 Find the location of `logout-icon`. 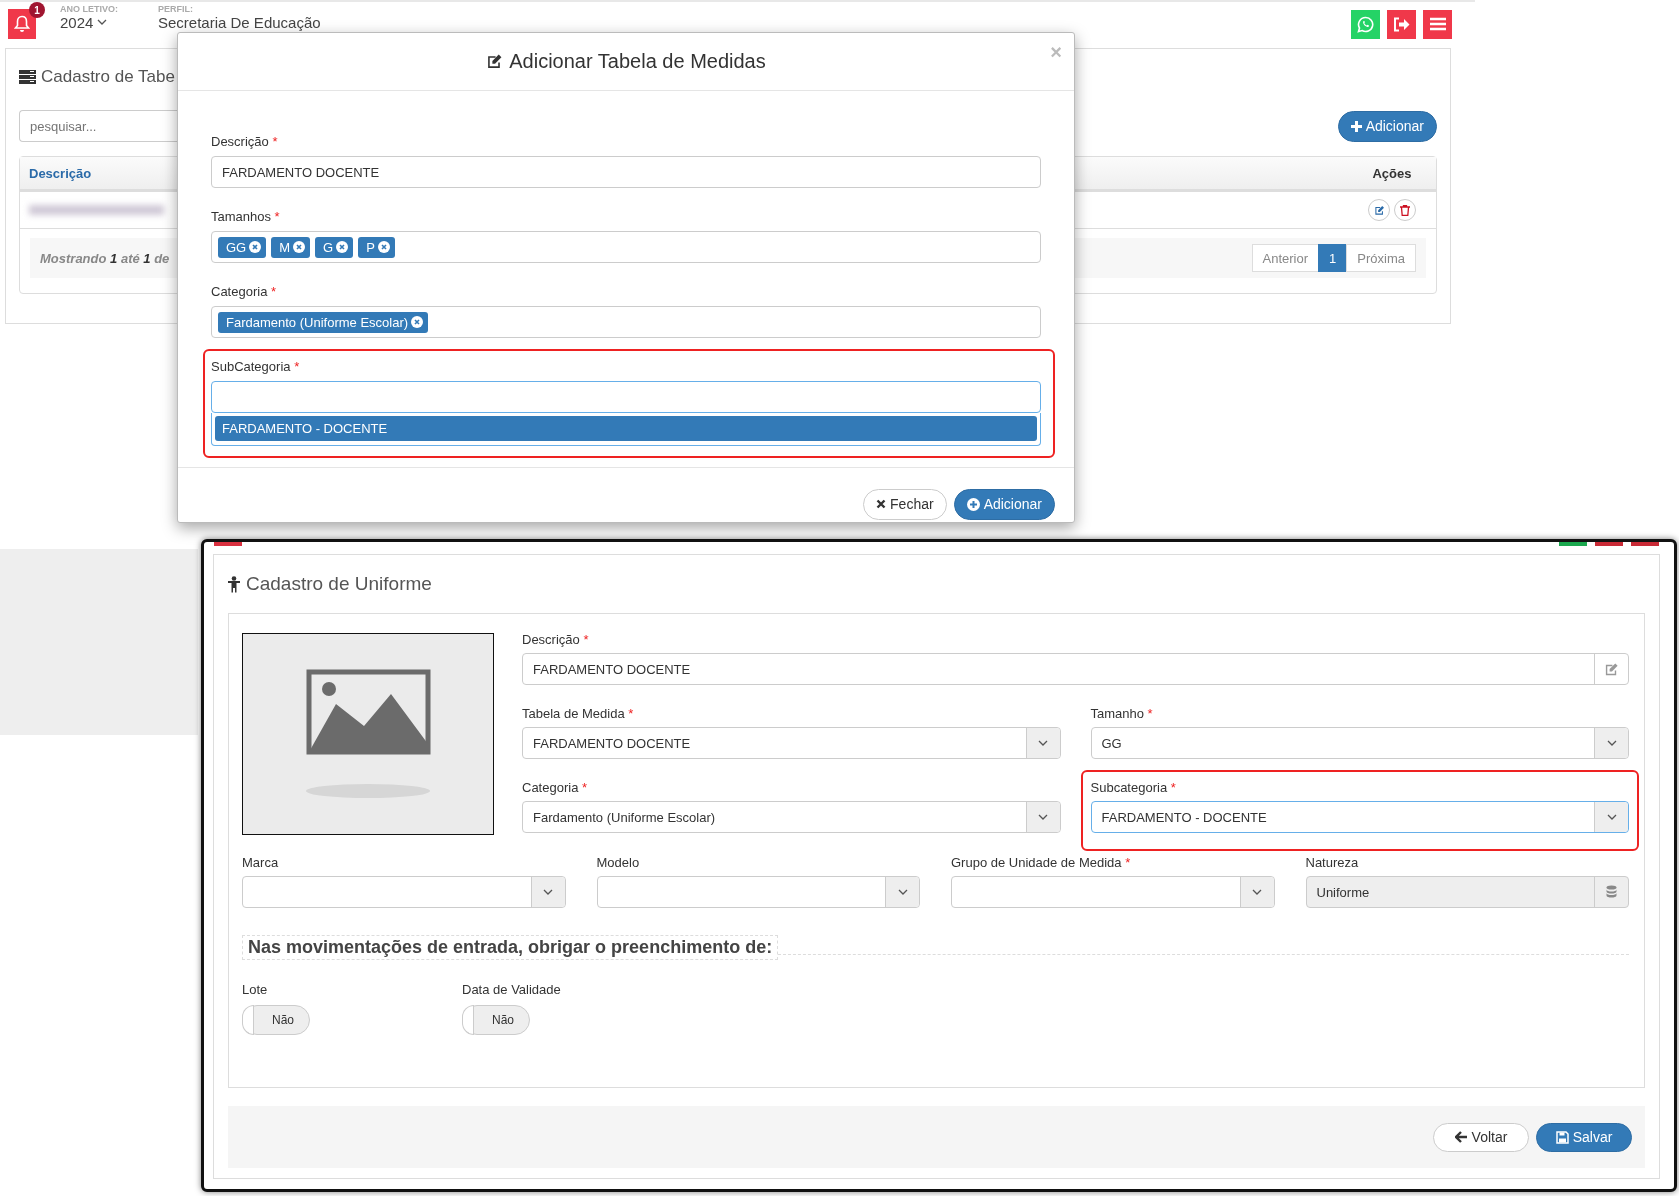

logout-icon is located at coordinates (1401, 24).